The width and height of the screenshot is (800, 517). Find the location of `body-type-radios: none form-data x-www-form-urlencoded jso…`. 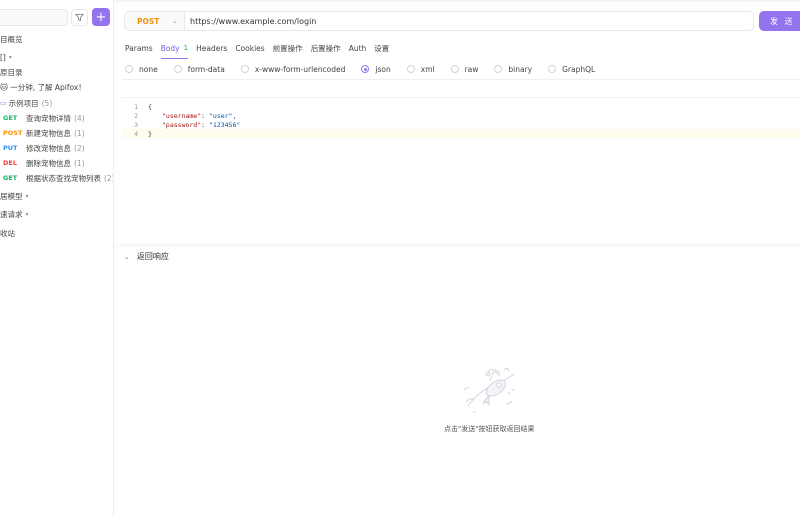

body-type-radios: none form-data x-www-form-urlencoded jso… is located at coordinates (368, 69).